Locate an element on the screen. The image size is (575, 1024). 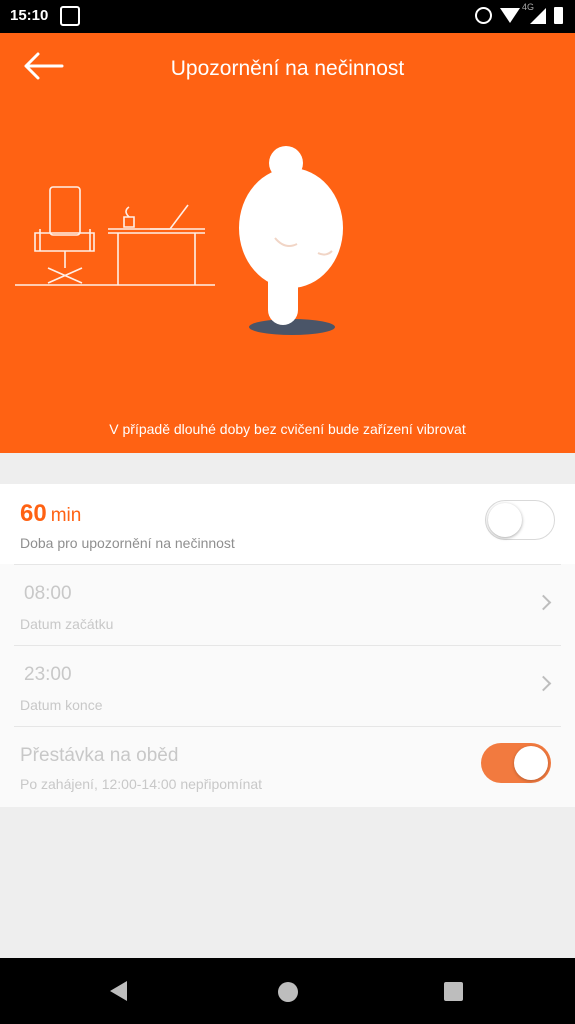
navigation-bar is located at coordinates (287, 991).